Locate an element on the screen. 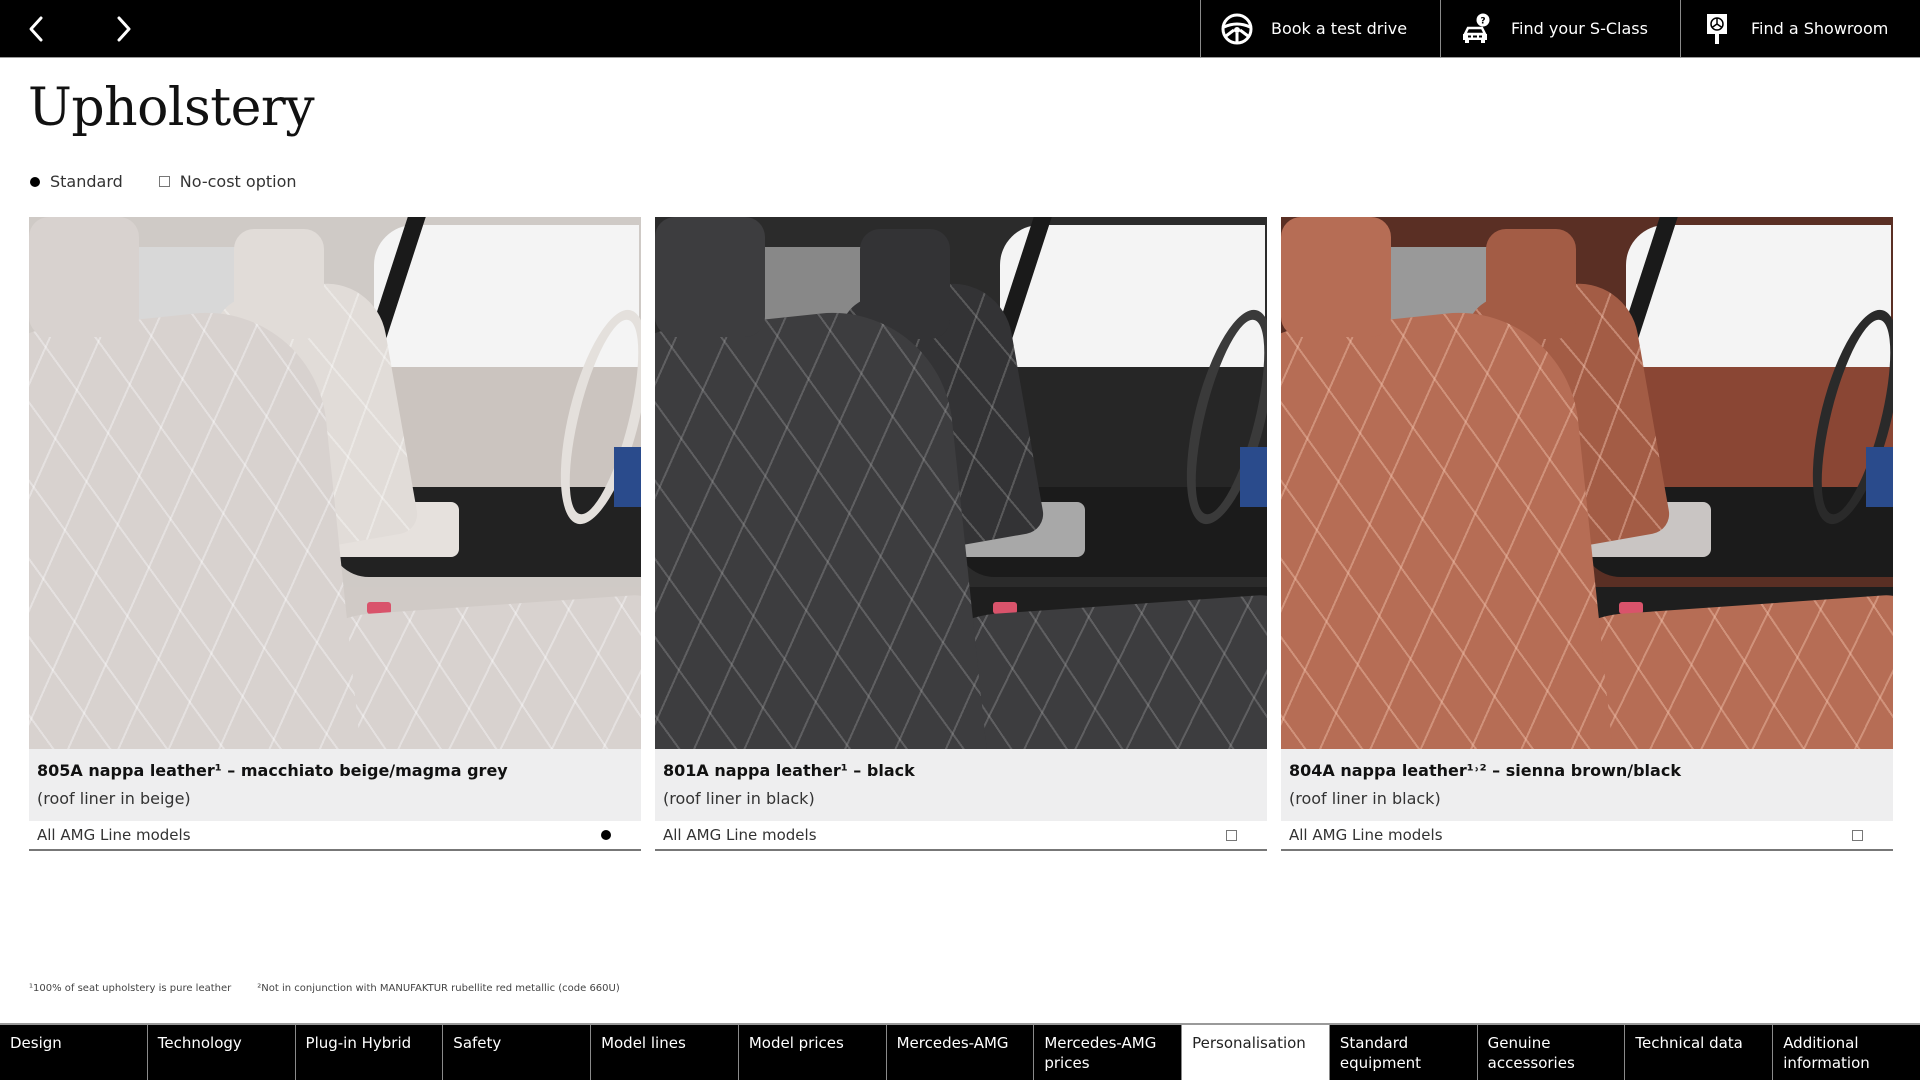 This screenshot has width=1920, height=1080. find-s-class-button: ? Find your S-Class is located at coordinates (1560, 28).